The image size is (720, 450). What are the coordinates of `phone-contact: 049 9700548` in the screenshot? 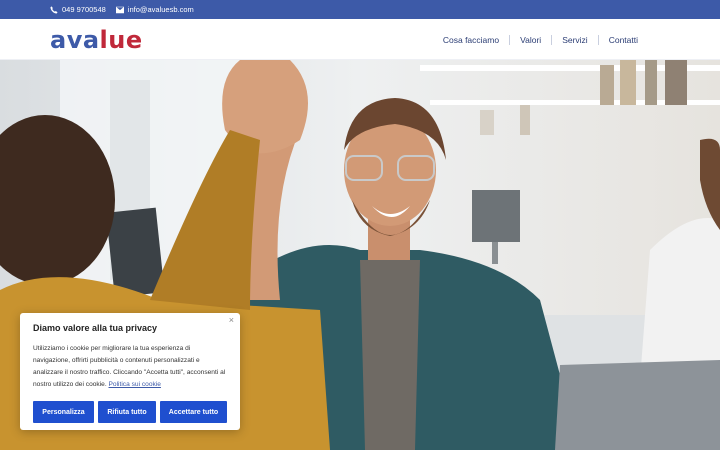 It's located at (78, 9).